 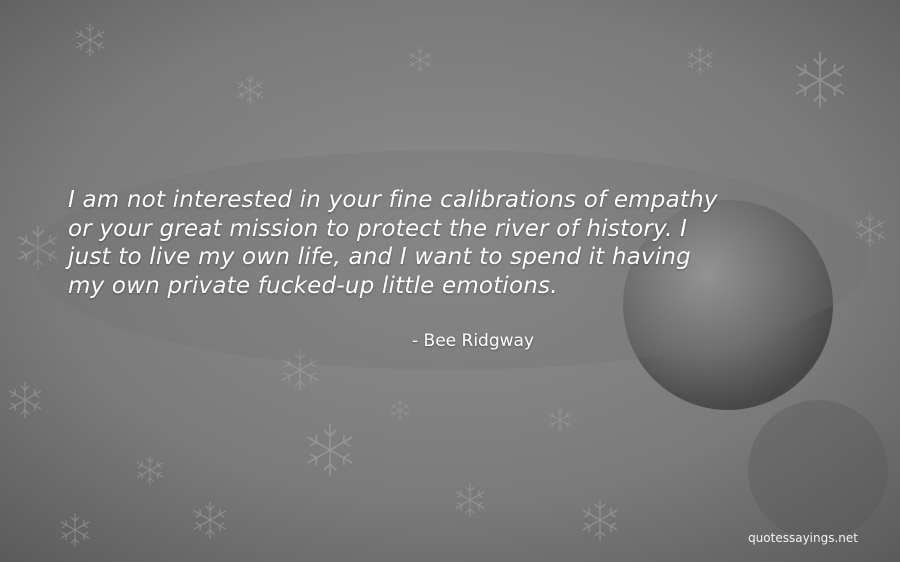 What do you see at coordinates (473, 341) in the screenshot?
I see `quote-author: - Bee Ridgway` at bounding box center [473, 341].